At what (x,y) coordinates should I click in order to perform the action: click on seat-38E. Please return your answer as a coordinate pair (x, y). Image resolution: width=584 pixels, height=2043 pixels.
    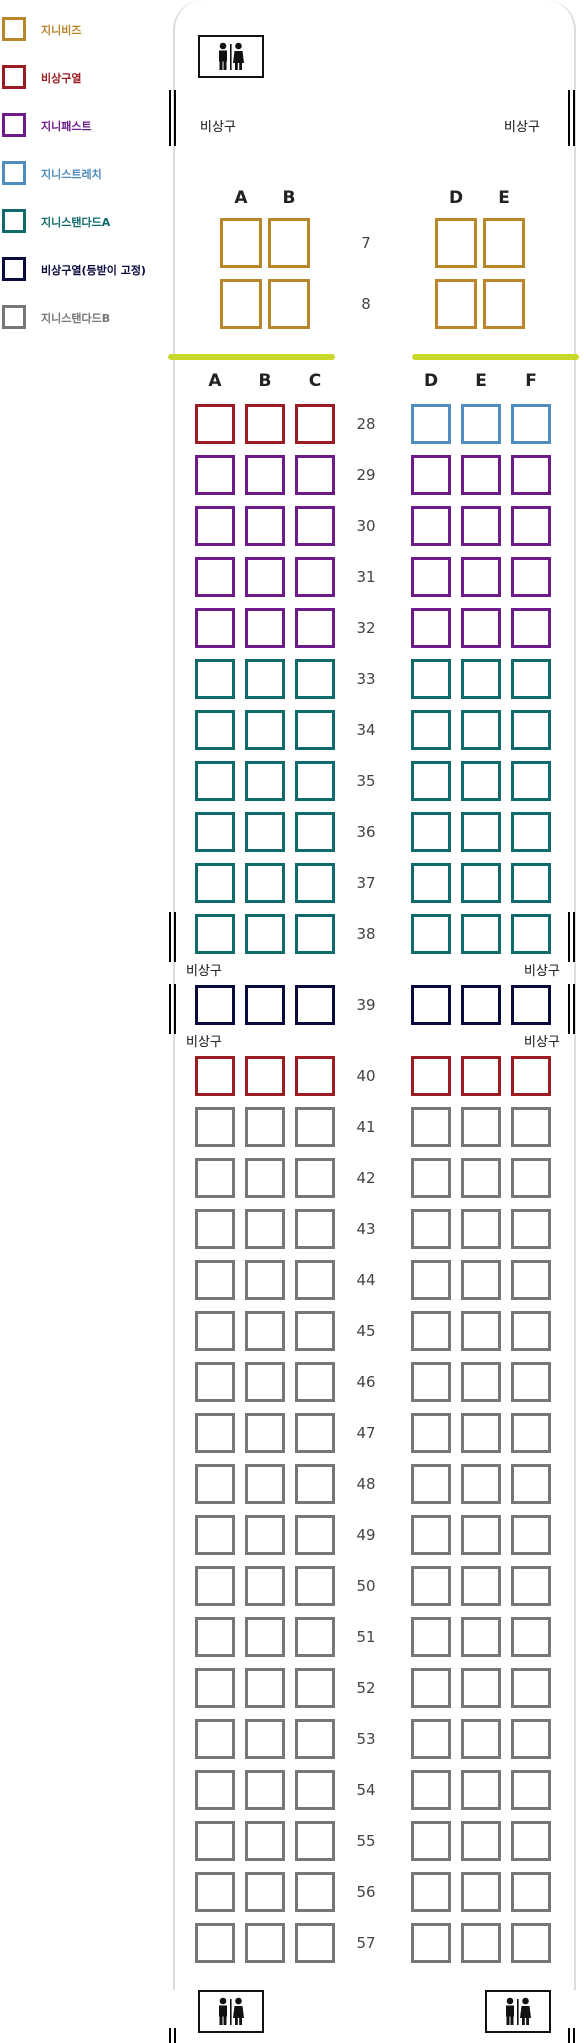
    Looking at the image, I should click on (481, 934).